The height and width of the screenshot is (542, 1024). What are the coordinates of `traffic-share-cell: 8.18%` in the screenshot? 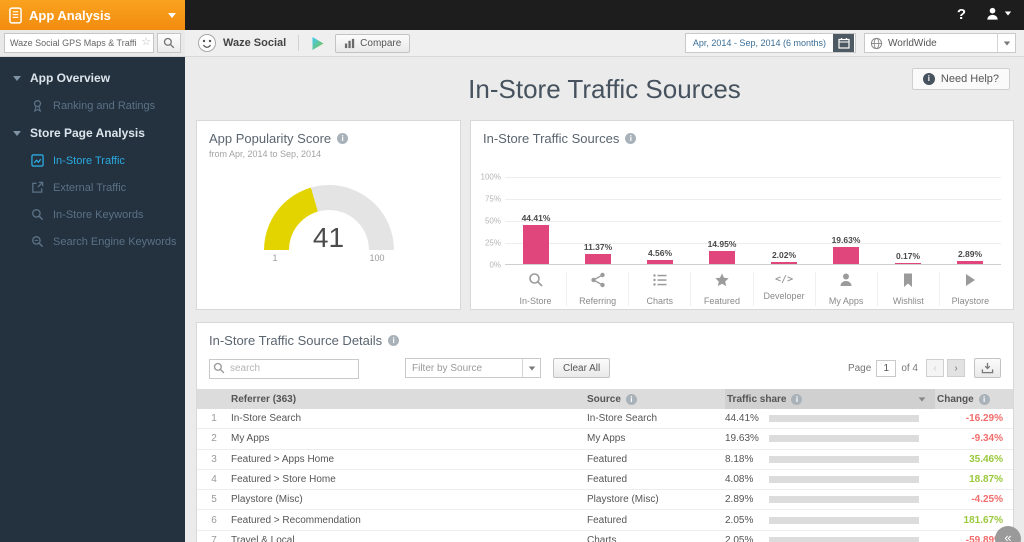 It's located at (830, 459).